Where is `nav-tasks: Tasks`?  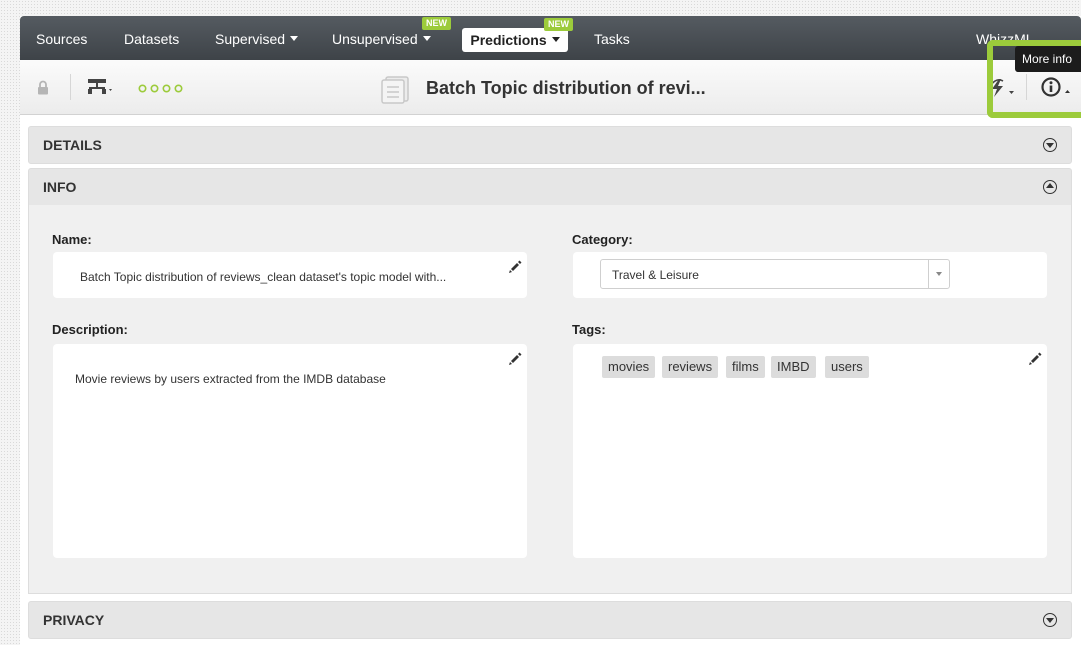
nav-tasks: Tasks is located at coordinates (612, 38).